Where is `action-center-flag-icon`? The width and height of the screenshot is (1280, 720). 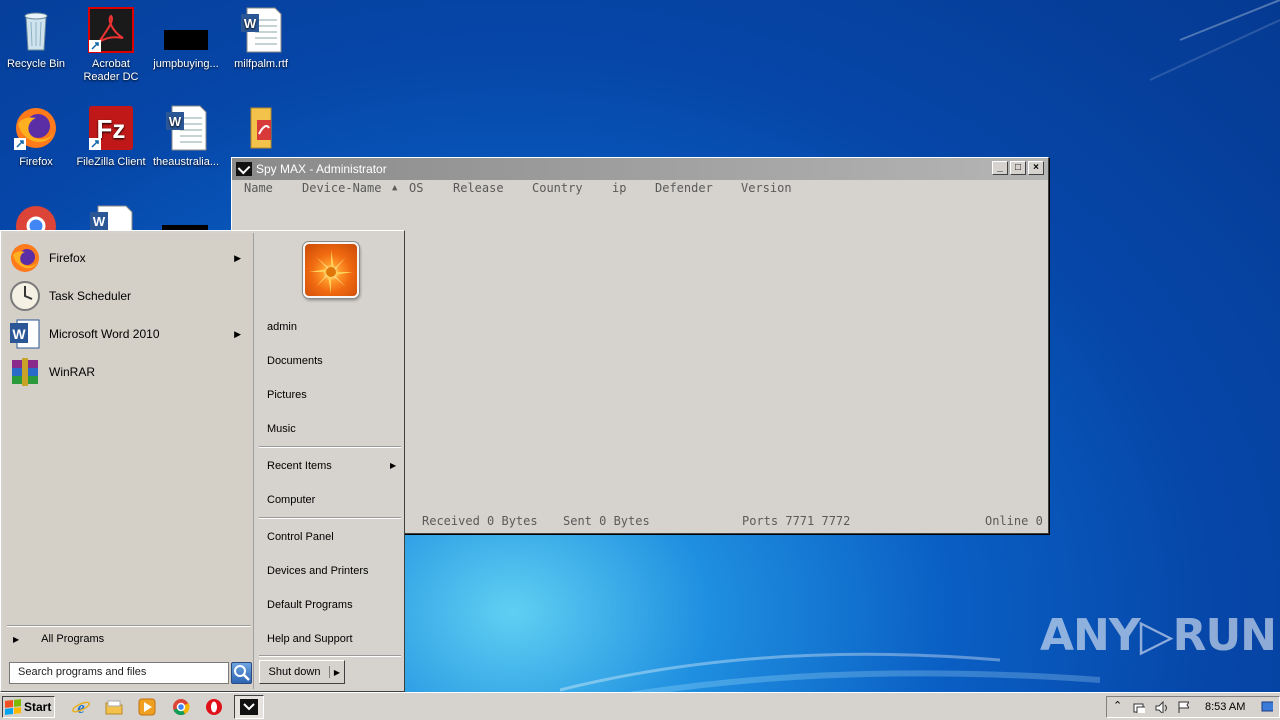
action-center-flag-icon is located at coordinates (1183, 707).